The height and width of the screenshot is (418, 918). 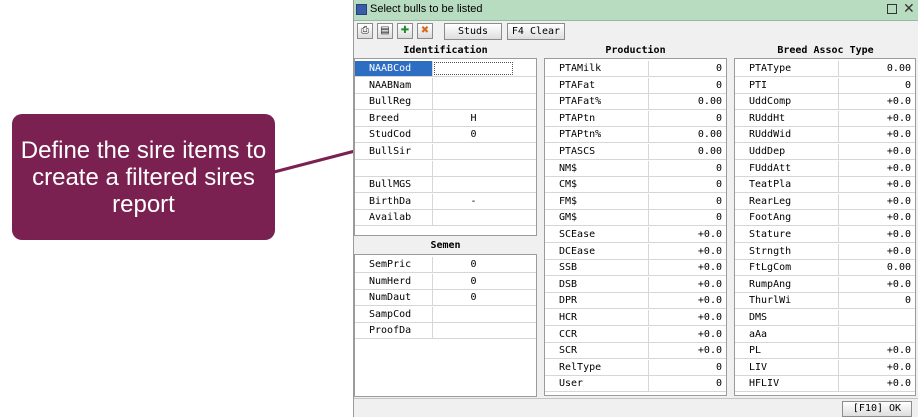 I want to click on breed-row: PL +0.0, so click(x=825, y=351).